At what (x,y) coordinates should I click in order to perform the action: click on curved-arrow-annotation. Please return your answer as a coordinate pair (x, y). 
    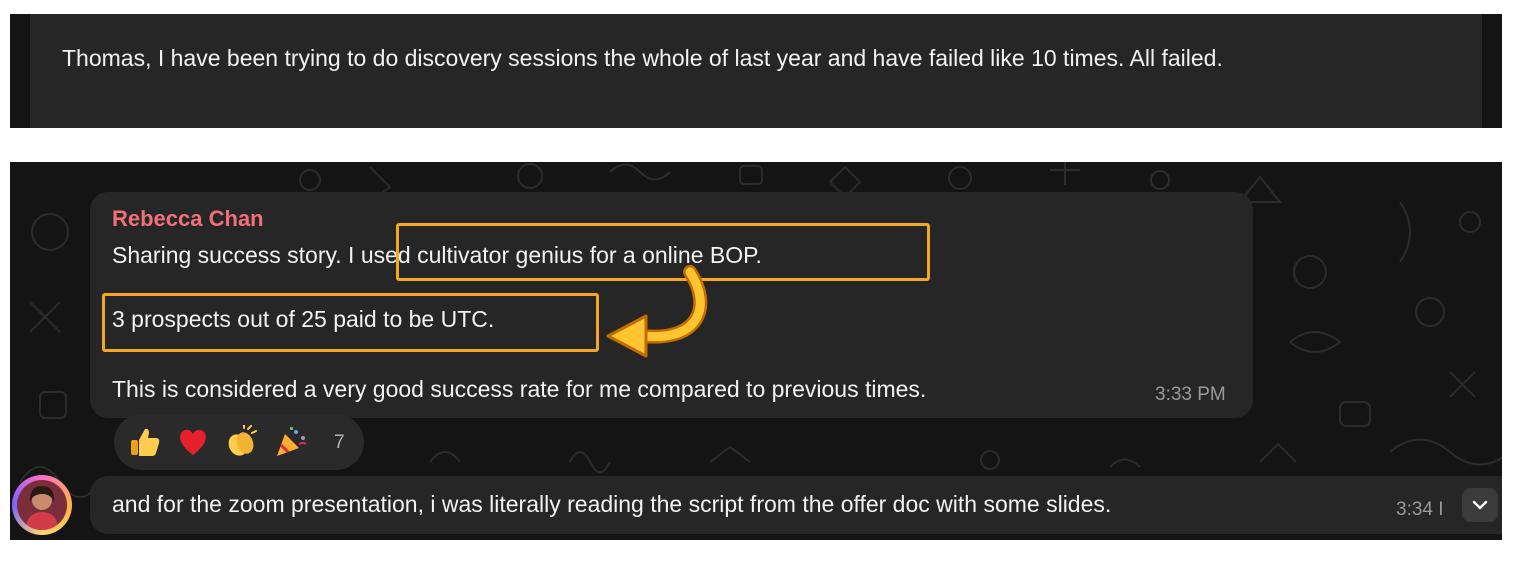
    Looking at the image, I should click on (657, 311).